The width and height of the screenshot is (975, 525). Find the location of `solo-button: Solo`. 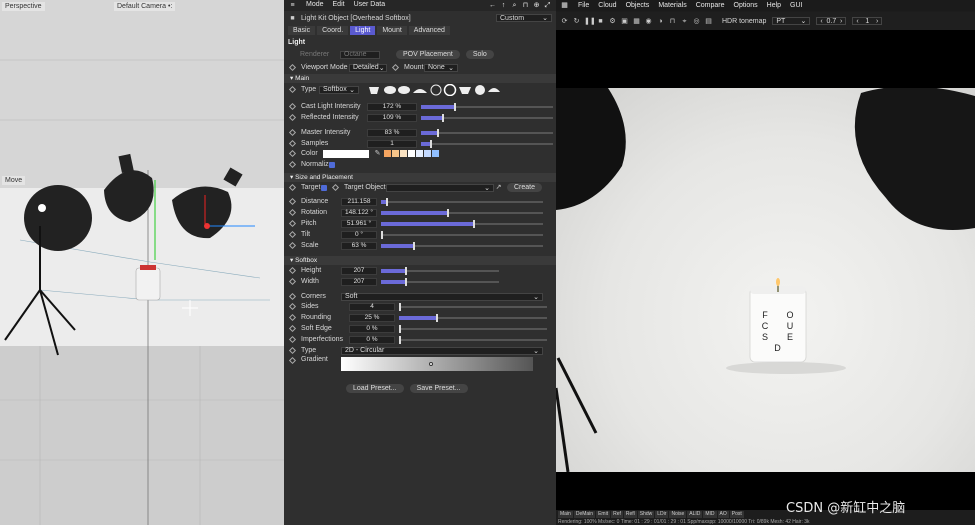

solo-button: Solo is located at coordinates (479, 54).